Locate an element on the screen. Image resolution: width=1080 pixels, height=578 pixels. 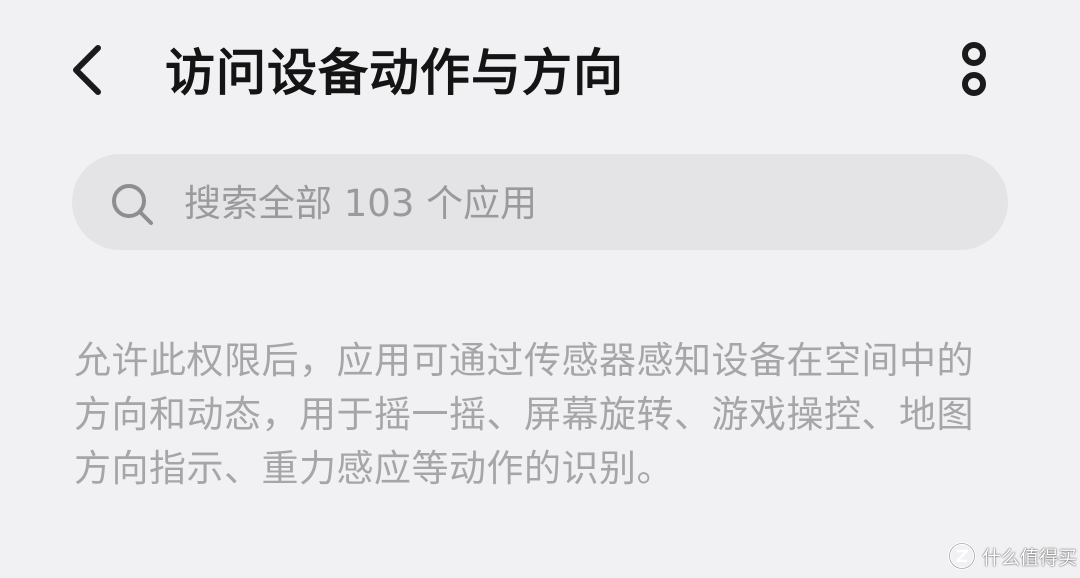
back-button is located at coordinates (88, 70).